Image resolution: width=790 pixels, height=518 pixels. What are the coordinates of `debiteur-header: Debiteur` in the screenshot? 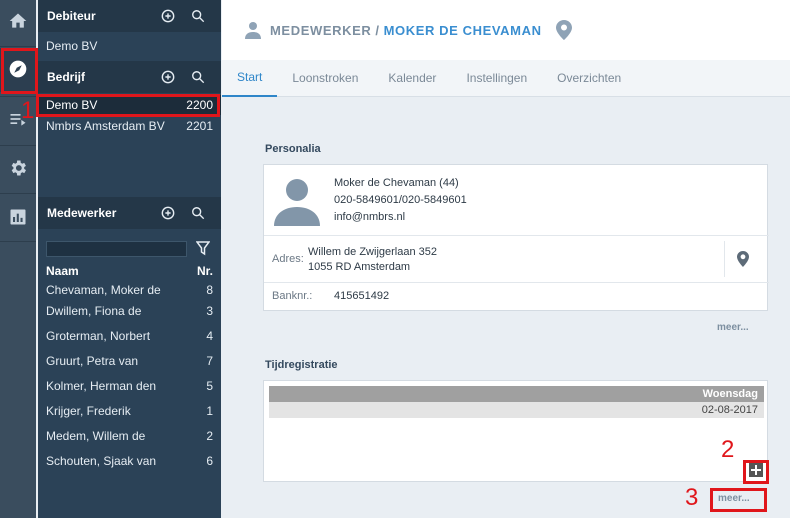 It's located at (129, 16).